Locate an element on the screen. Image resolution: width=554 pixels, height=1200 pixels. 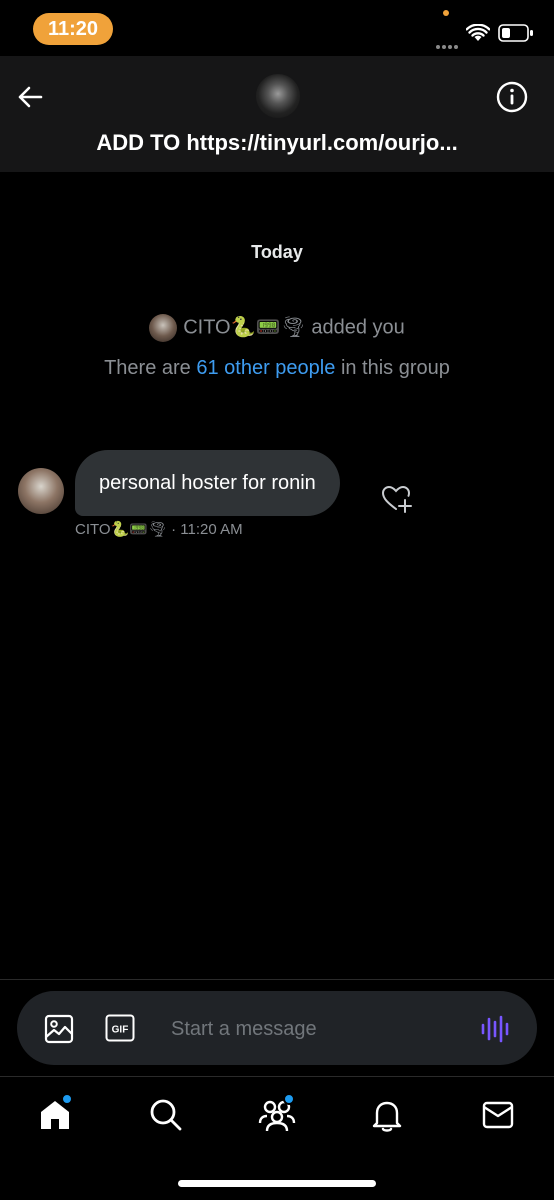
home-badge is located at coordinates (67, 1099).